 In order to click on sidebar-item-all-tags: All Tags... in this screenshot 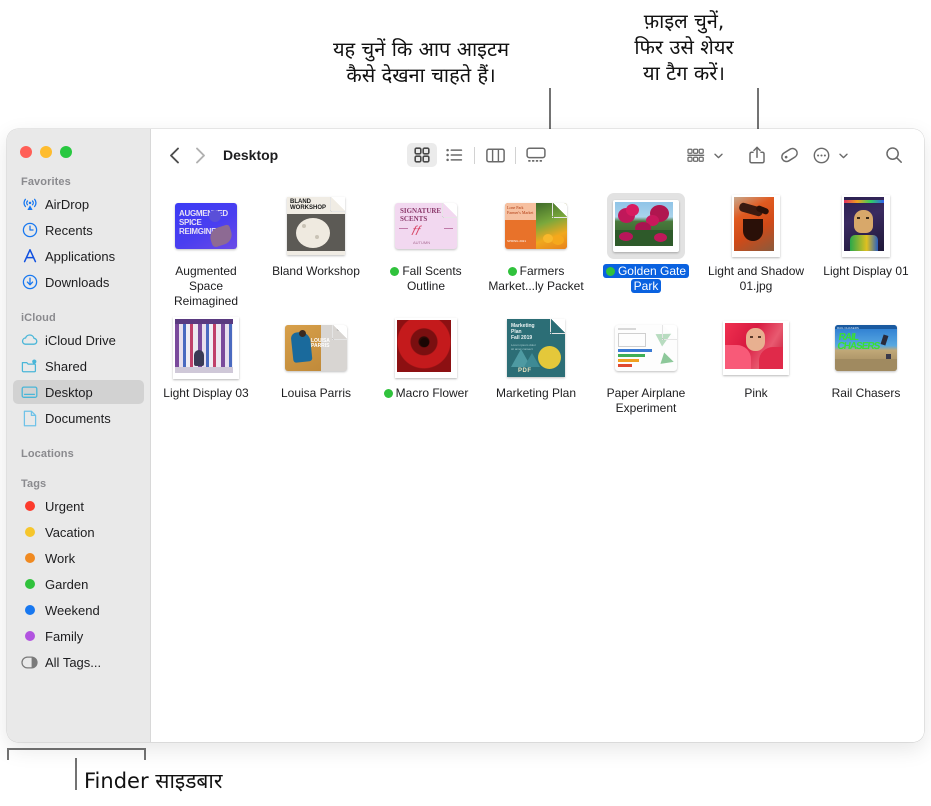, I will do `click(78, 662)`.